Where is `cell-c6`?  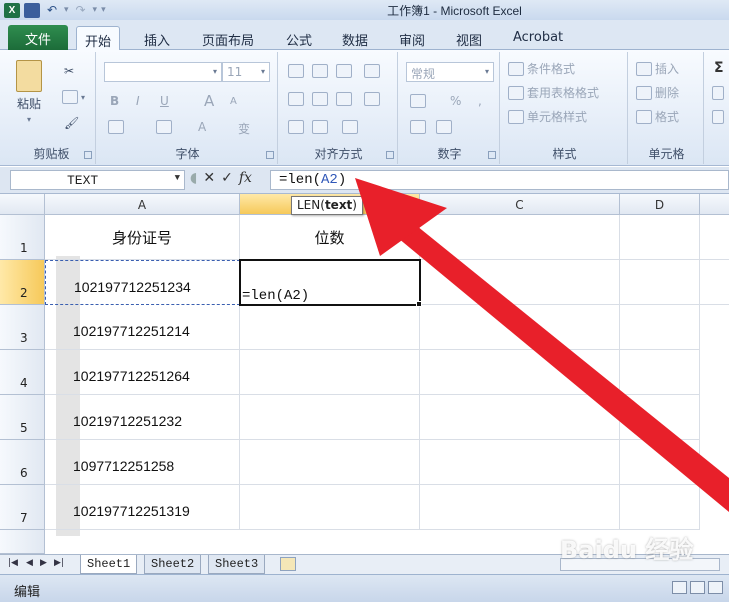 cell-c6 is located at coordinates (520, 462).